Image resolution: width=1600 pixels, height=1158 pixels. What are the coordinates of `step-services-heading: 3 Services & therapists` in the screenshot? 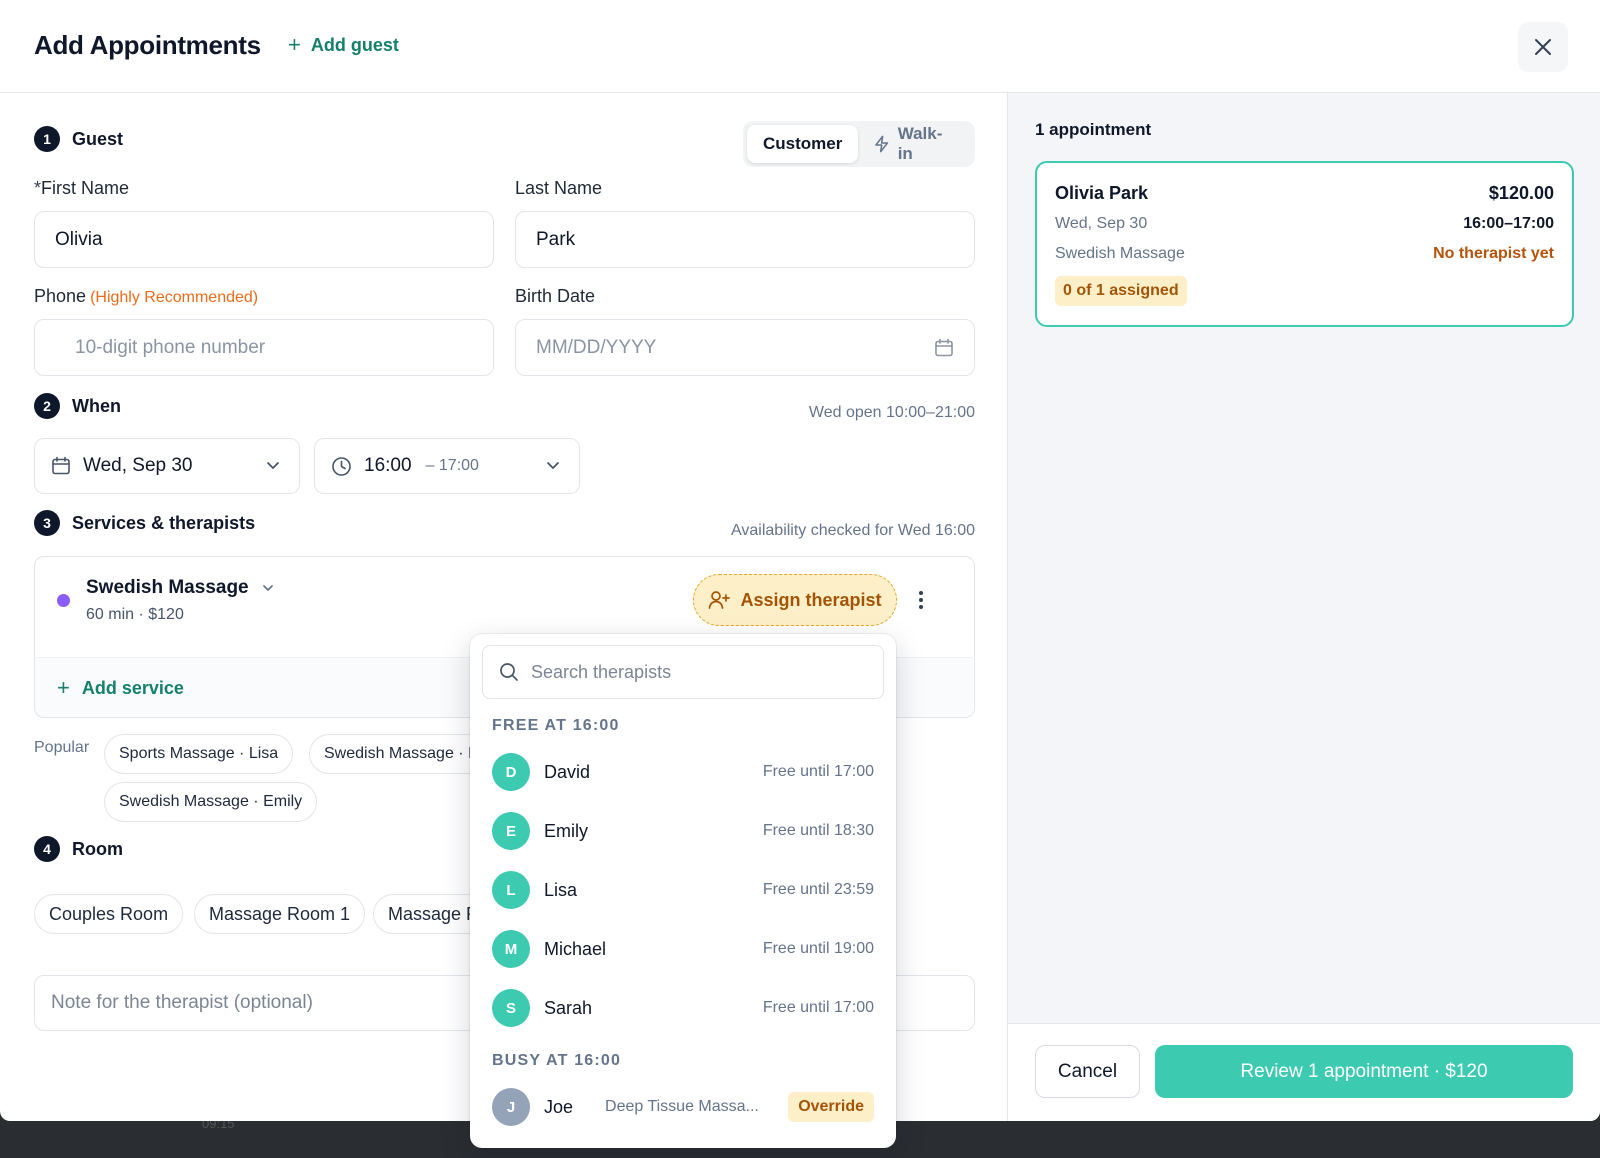 It's located at (144, 523).